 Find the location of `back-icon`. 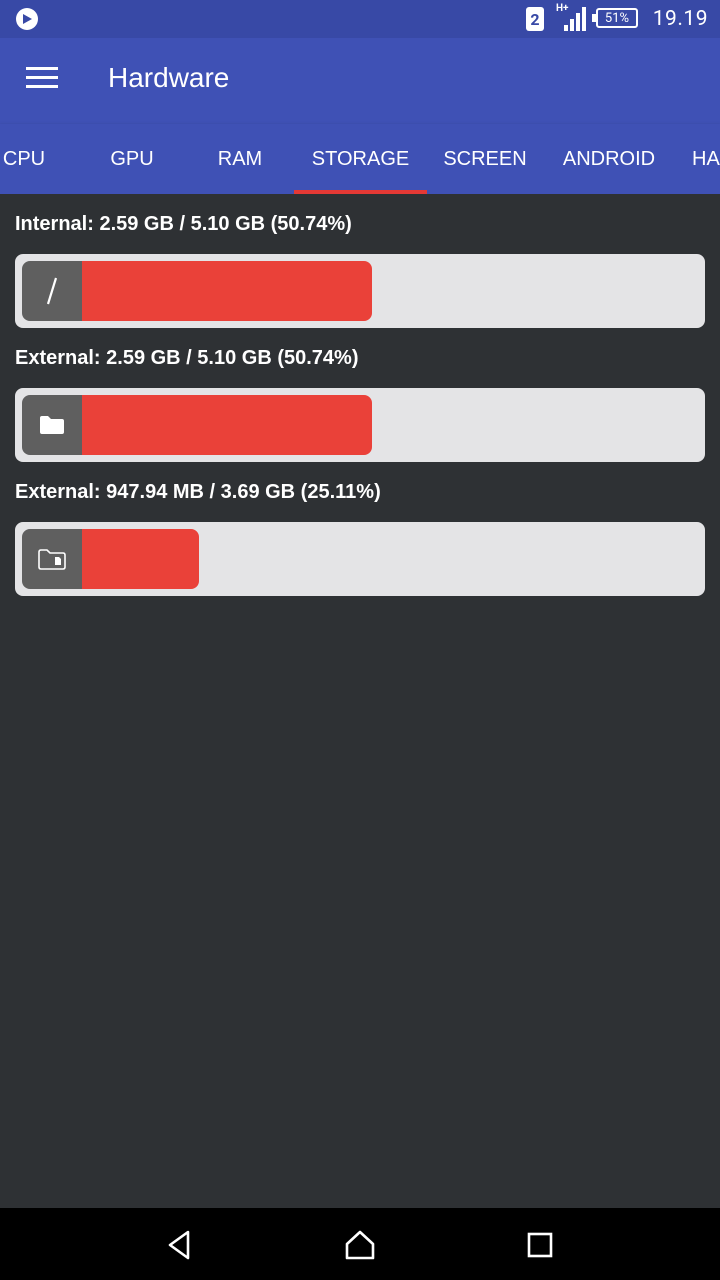

back-icon is located at coordinates (180, 1245).